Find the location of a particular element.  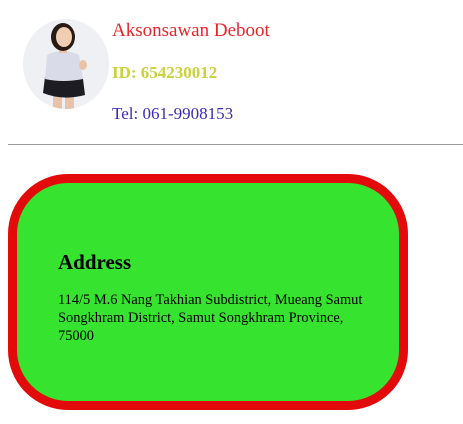

profile-telephone: Tel: 061-9908153 is located at coordinates (173, 113).